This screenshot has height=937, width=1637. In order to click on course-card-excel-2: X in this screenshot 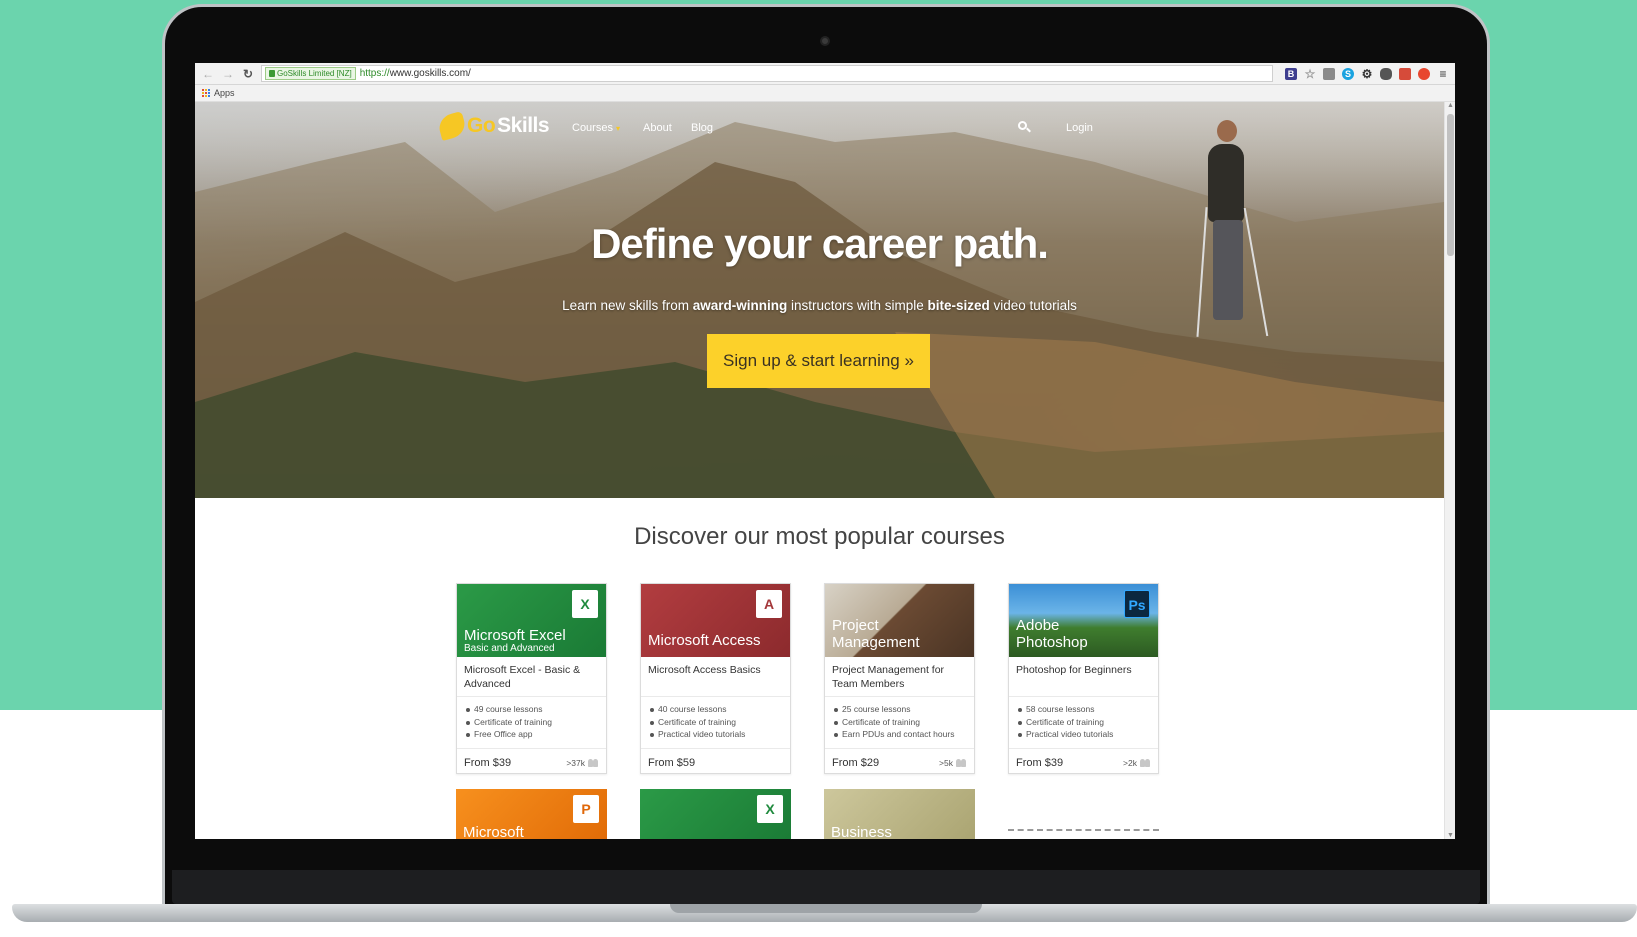, I will do `click(715, 814)`.